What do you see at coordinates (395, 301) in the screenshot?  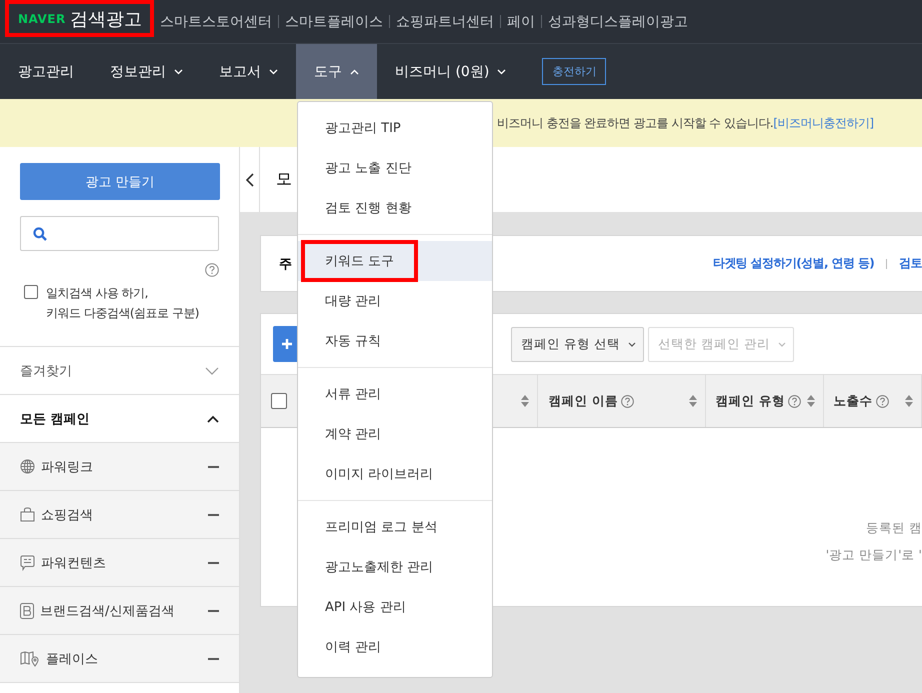 I see `menu-item: 대량 관리` at bounding box center [395, 301].